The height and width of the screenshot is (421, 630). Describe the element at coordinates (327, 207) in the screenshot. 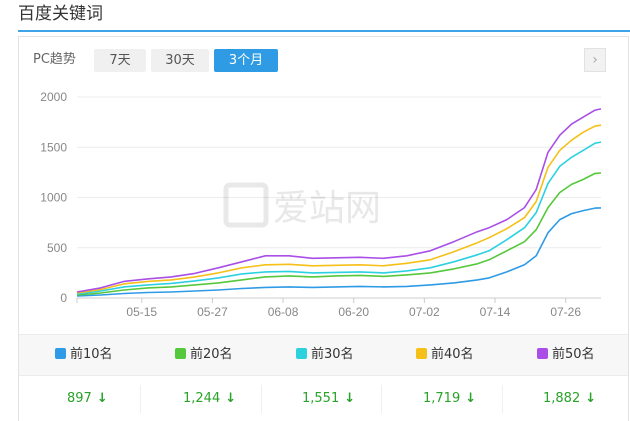

I see `watermark-text: 爱站网` at that location.